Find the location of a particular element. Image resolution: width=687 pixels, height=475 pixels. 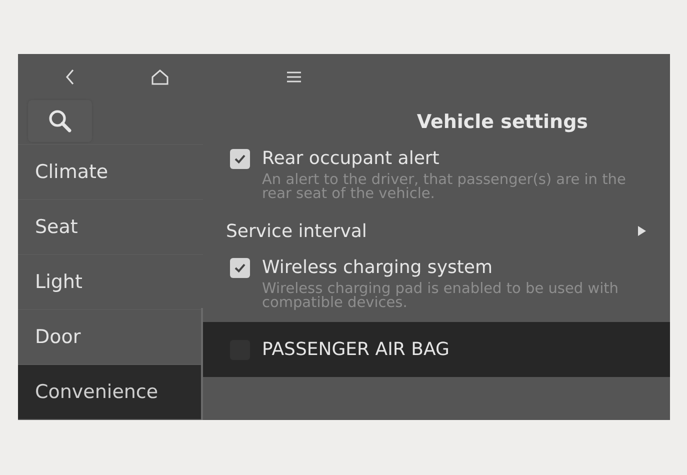

search-button is located at coordinates (60, 121).